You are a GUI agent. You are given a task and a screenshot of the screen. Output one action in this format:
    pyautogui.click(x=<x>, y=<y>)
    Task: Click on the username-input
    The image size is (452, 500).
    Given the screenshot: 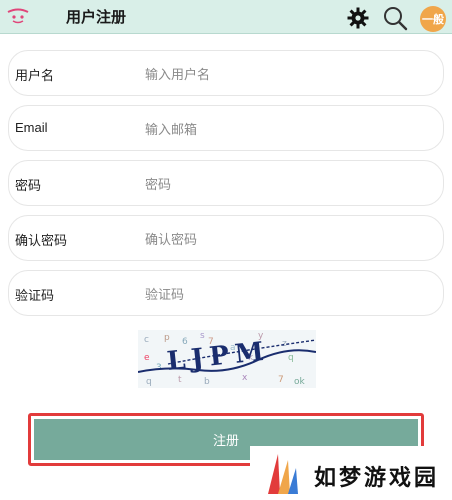 What is the action you would take?
    pyautogui.click(x=290, y=74)
    